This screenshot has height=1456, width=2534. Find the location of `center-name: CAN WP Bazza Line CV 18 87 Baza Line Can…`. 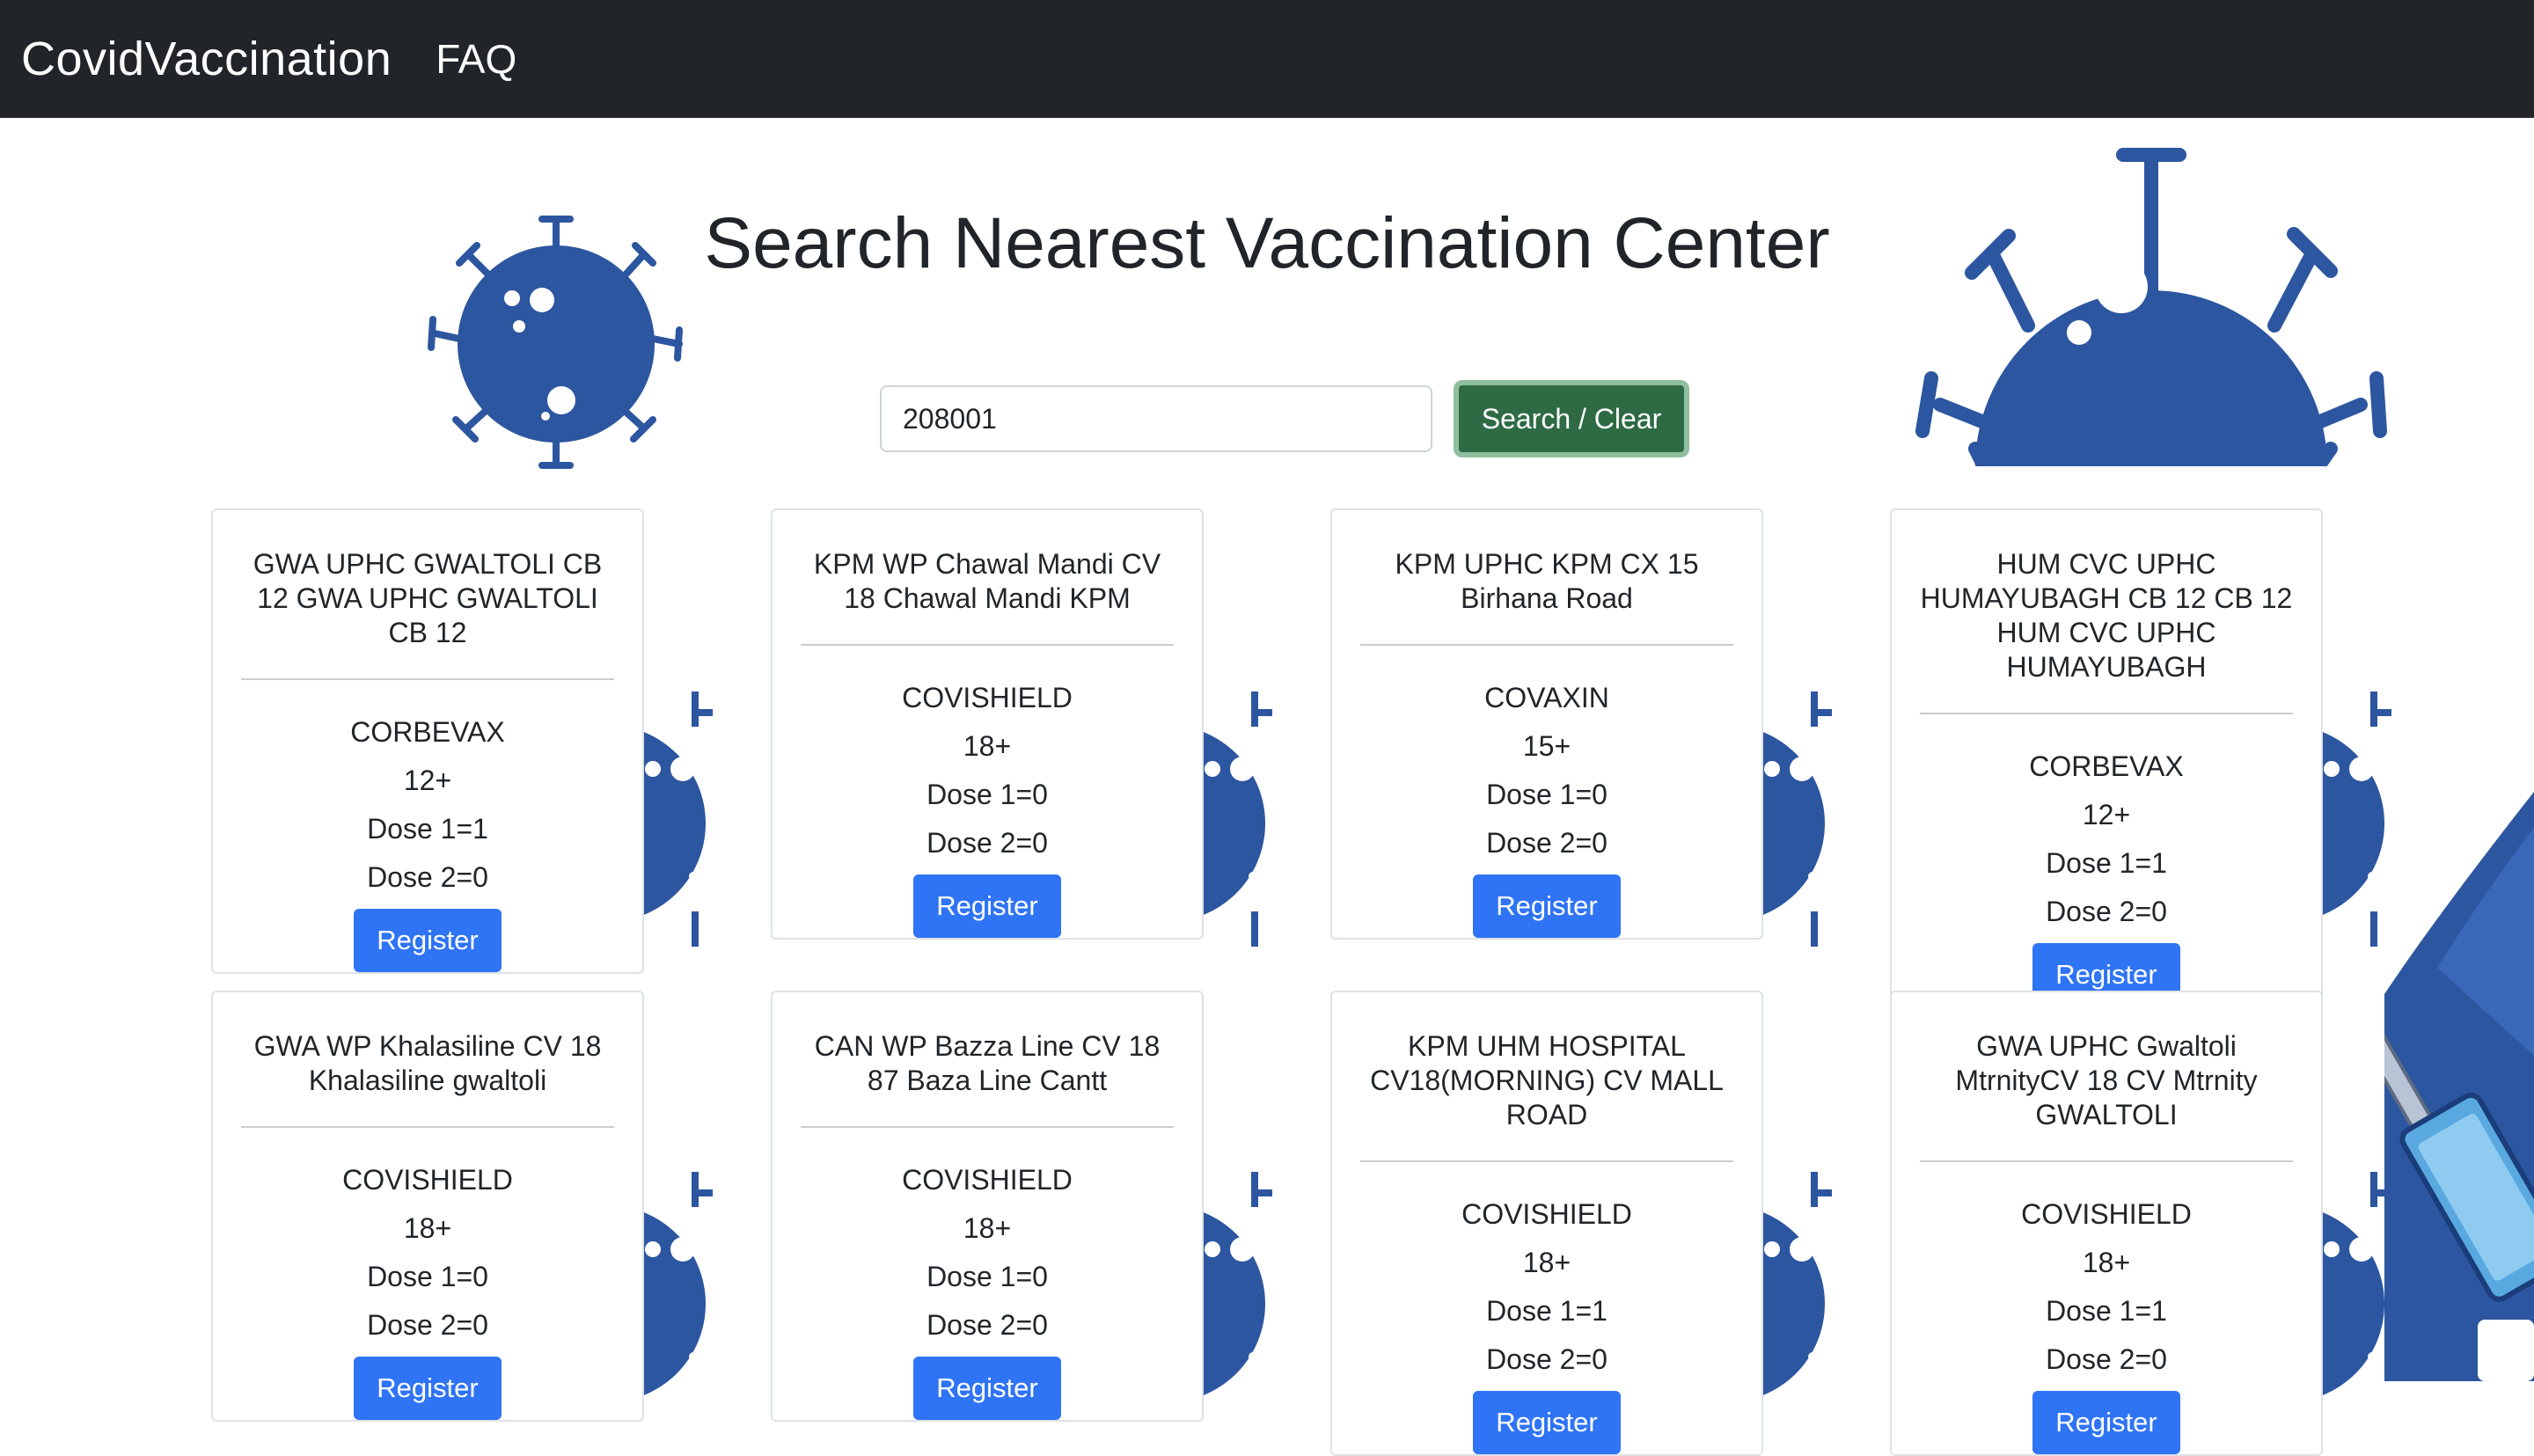

center-name: CAN WP Bazza Line CV 18 87 Baza Line Can… is located at coordinates (987, 1060).